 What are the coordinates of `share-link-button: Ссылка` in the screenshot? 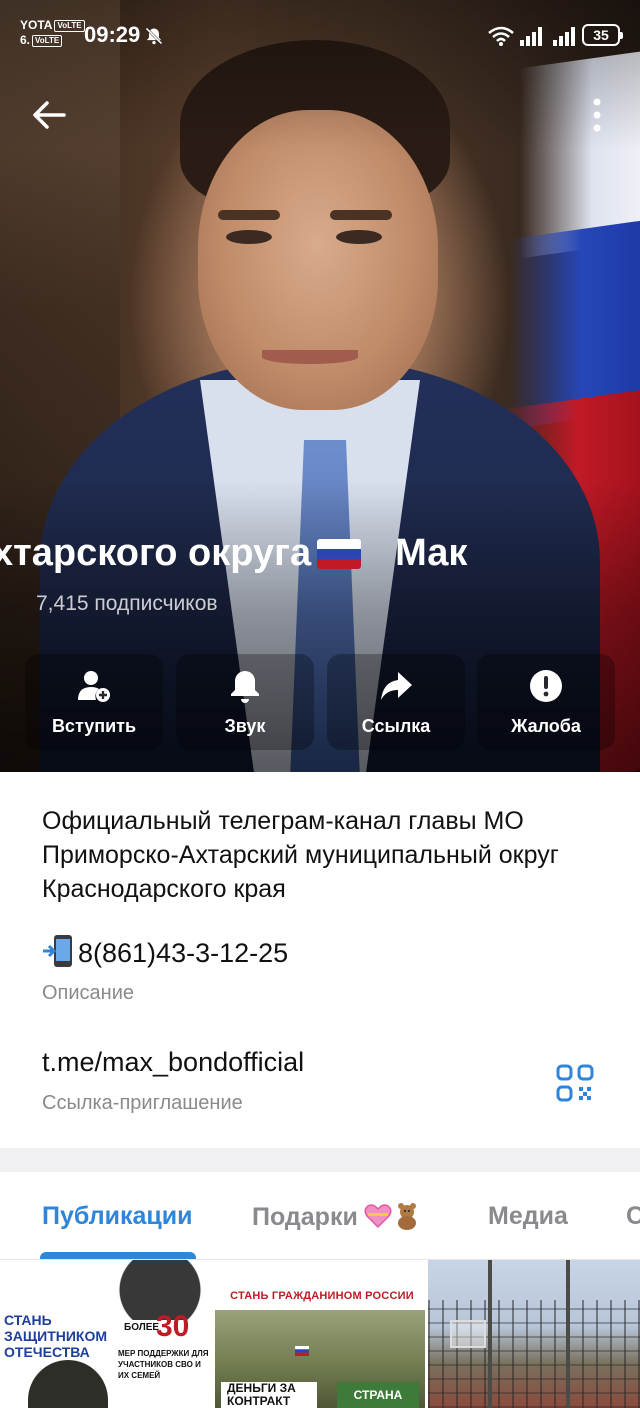 It's located at (396, 702).